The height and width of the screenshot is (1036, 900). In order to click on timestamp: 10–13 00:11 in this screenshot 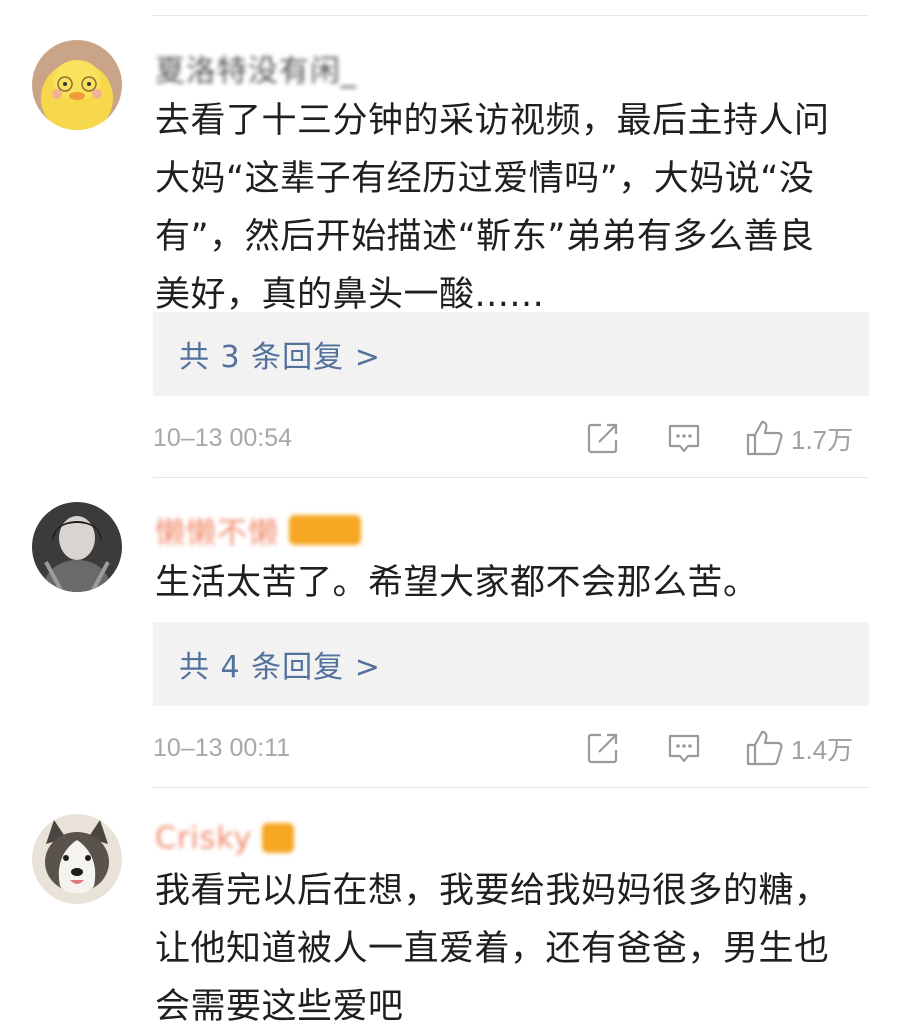, I will do `click(222, 748)`.